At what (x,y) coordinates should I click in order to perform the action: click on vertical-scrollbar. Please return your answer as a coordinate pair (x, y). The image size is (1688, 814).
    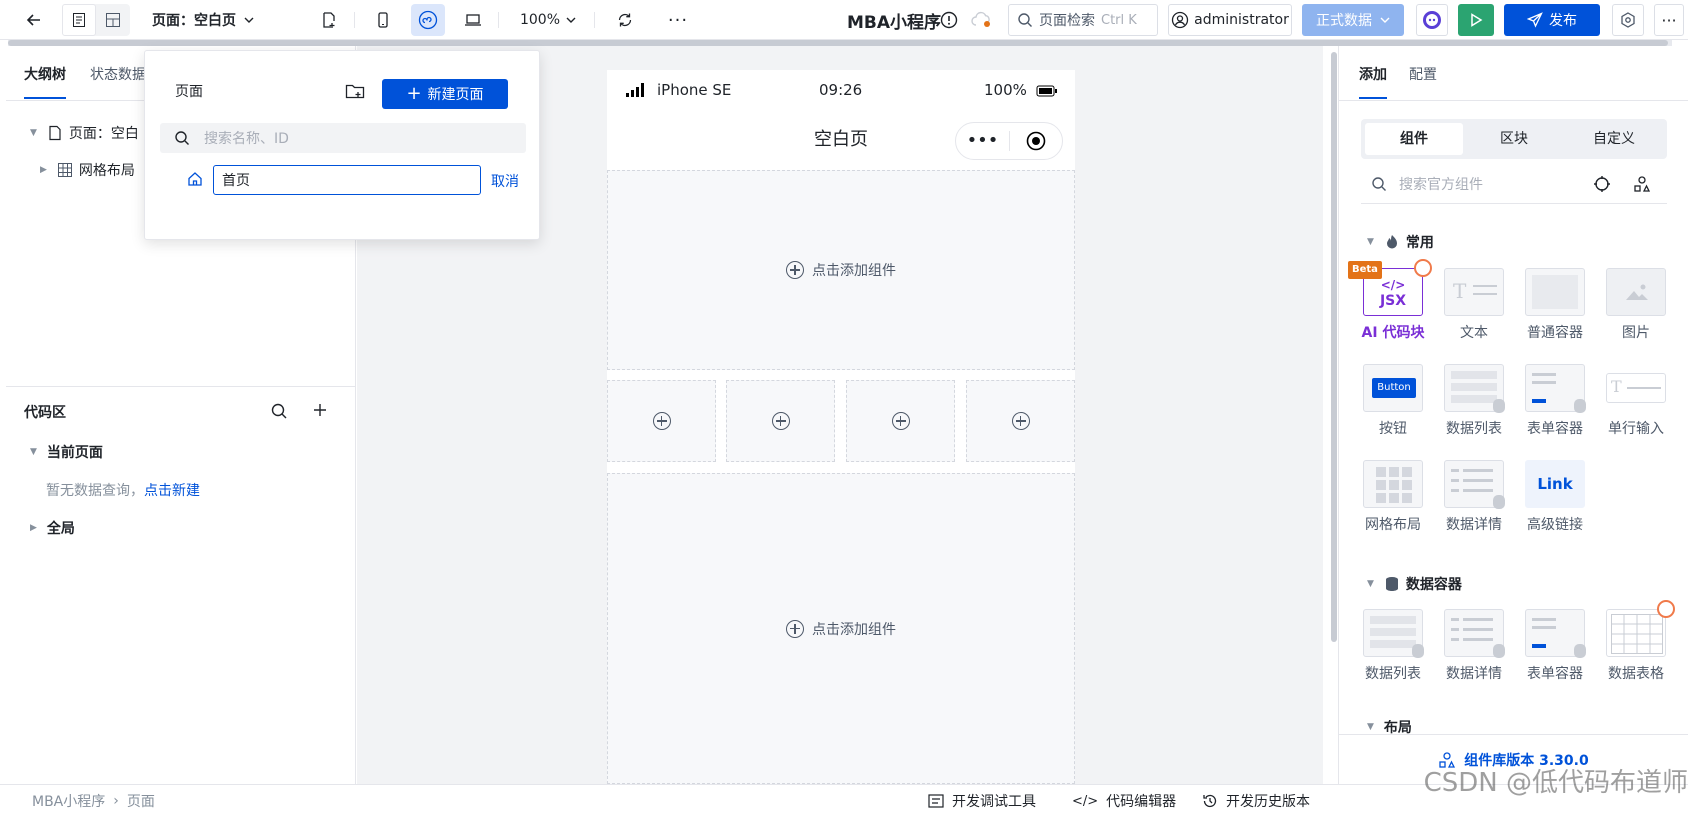
    Looking at the image, I should click on (1334, 347).